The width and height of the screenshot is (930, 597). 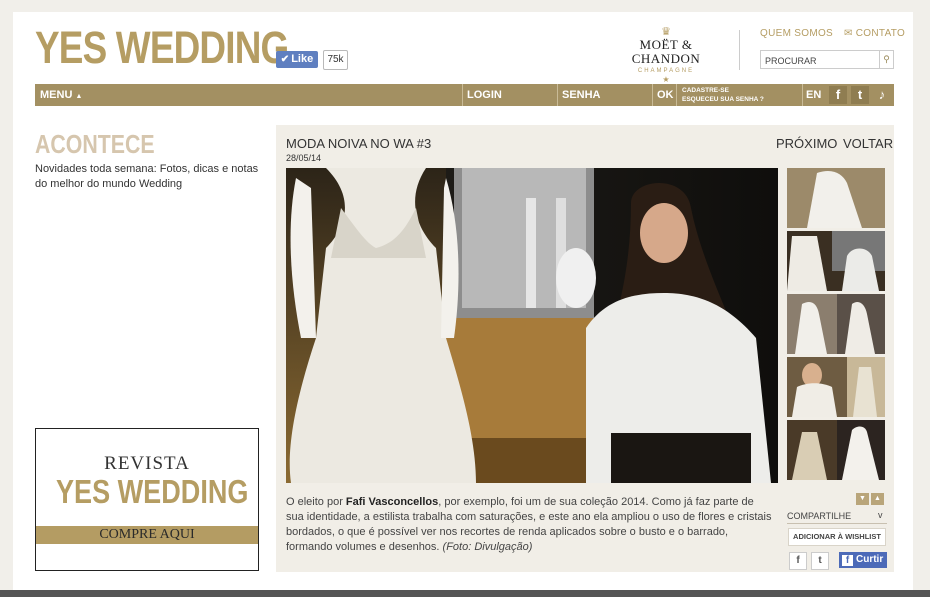 I want to click on menu-label: MENU, so click(x=56, y=95).